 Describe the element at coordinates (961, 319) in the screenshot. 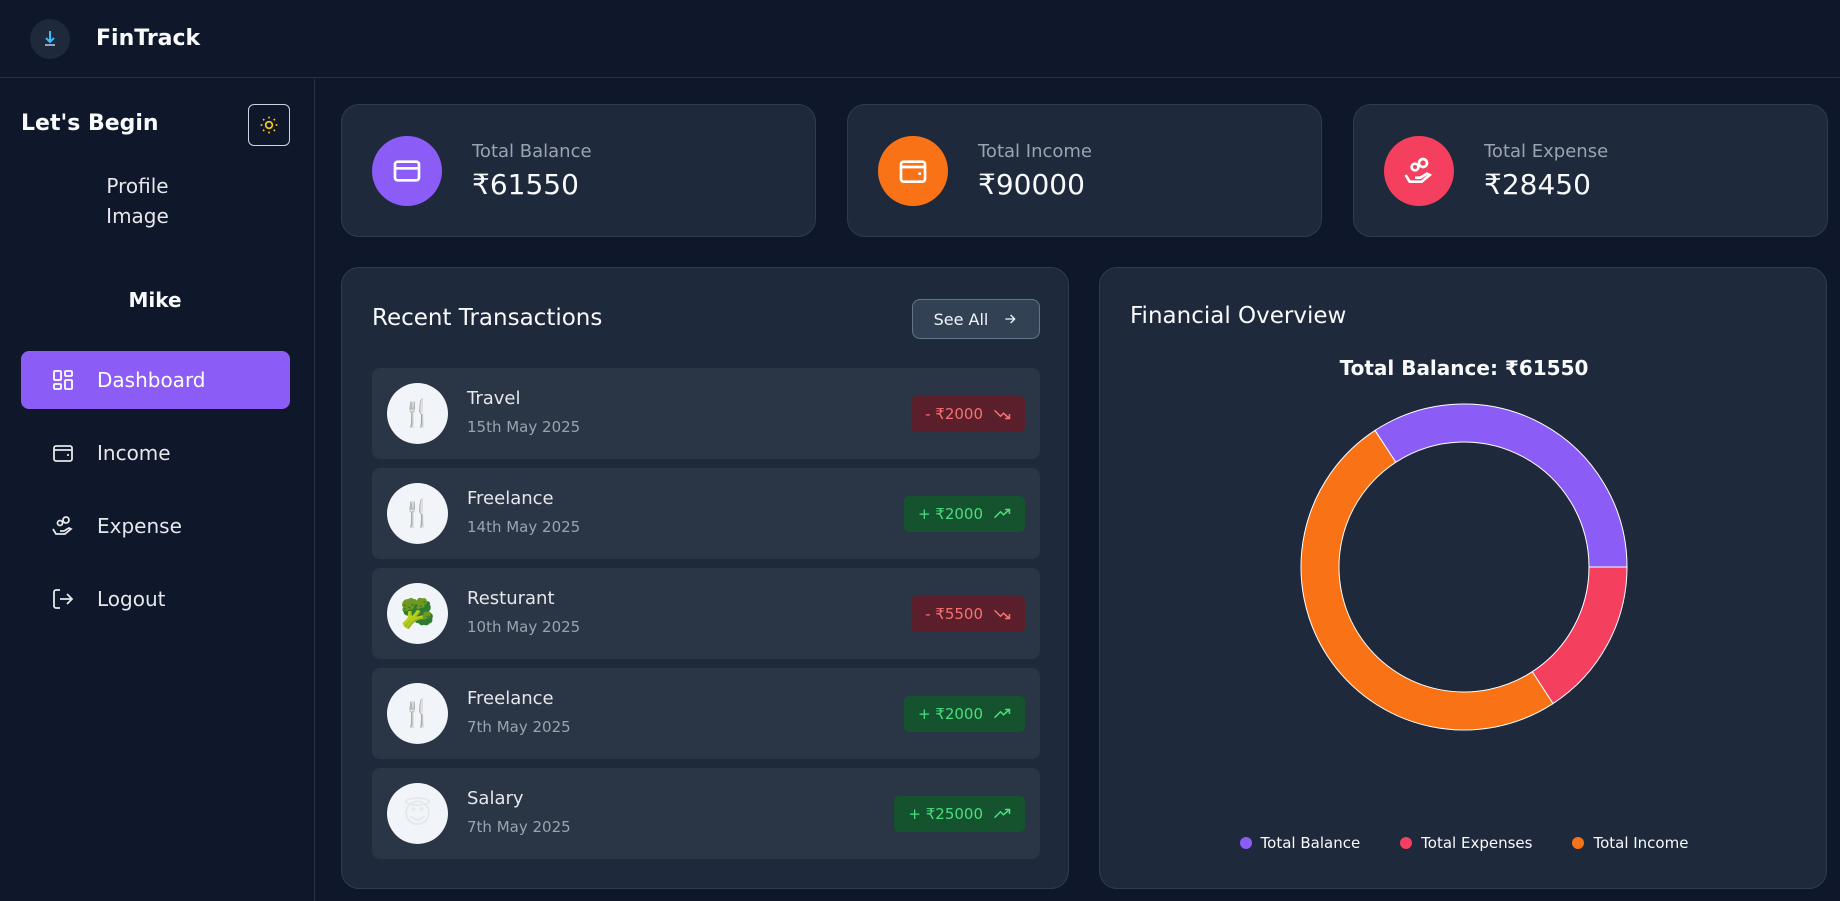

I see `see-all-label: See All` at that location.